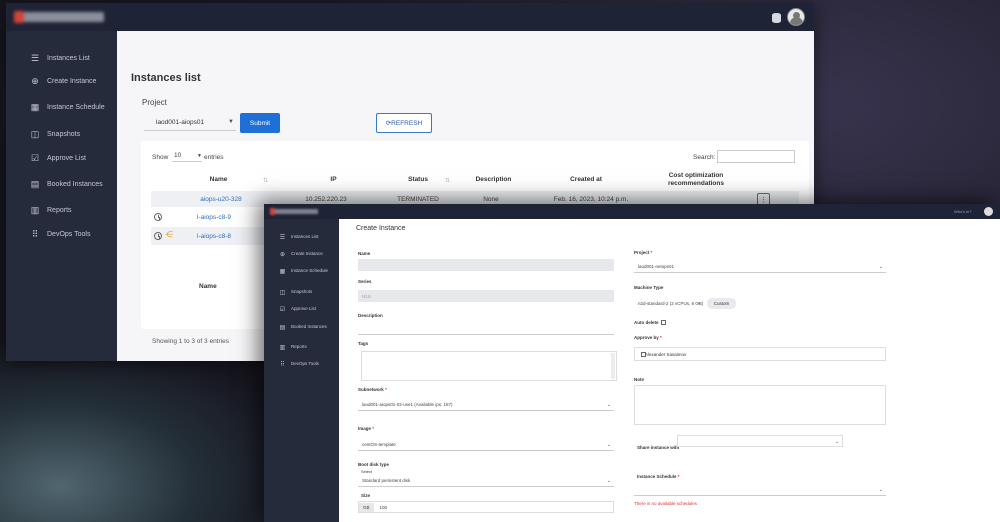  What do you see at coordinates (486, 507) in the screenshot?
I see `size-input: GB 100` at bounding box center [486, 507].